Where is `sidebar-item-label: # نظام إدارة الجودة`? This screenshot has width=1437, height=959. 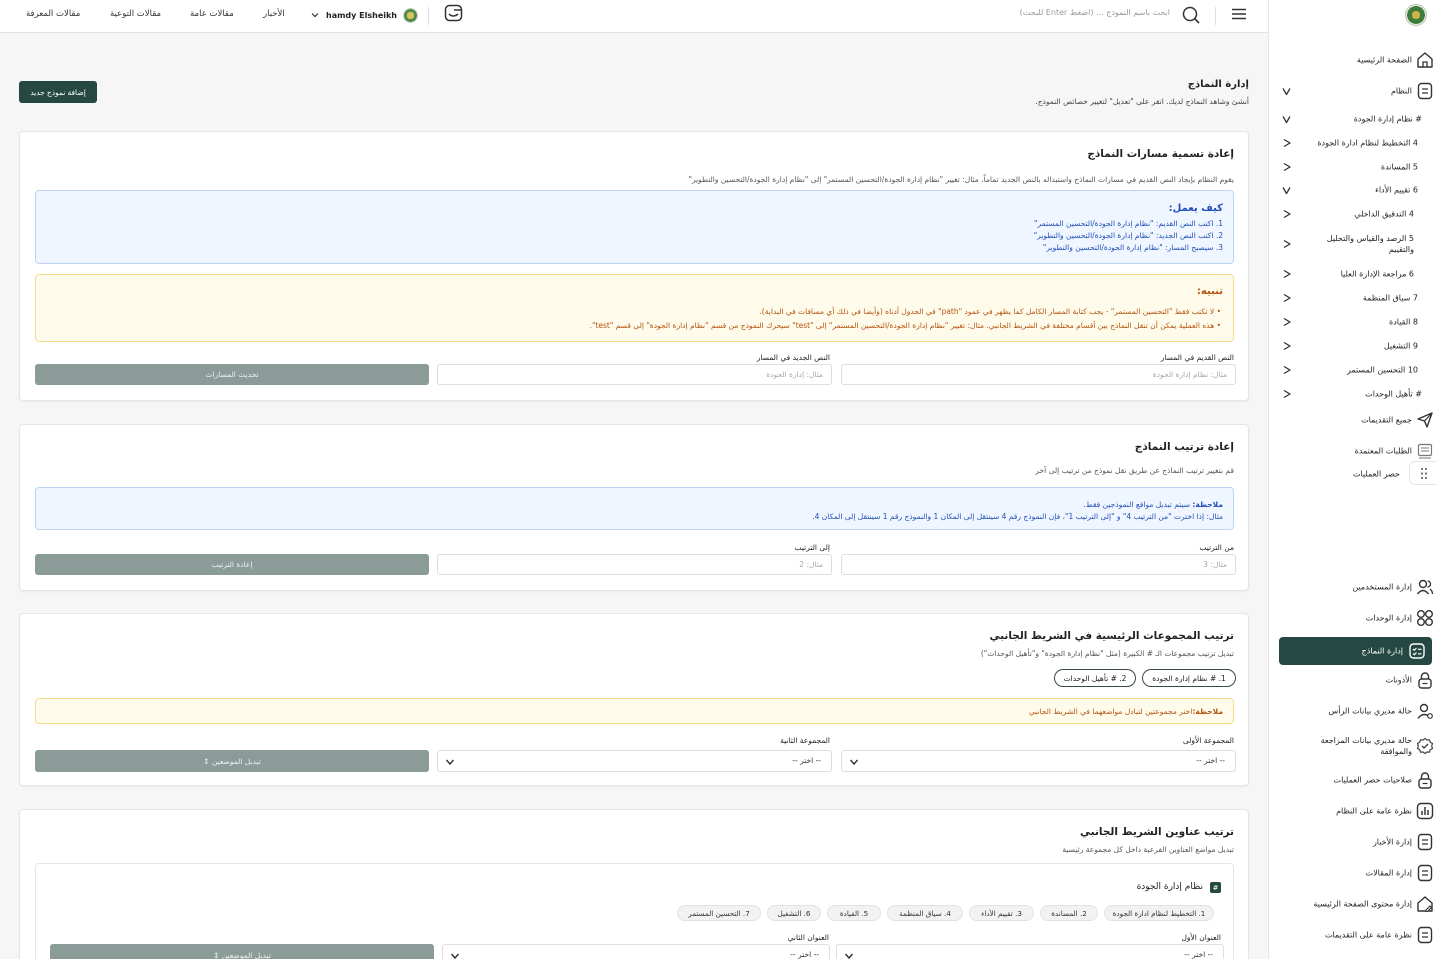 sidebar-item-label: # نظام إدارة الجودة is located at coordinates (1387, 119).